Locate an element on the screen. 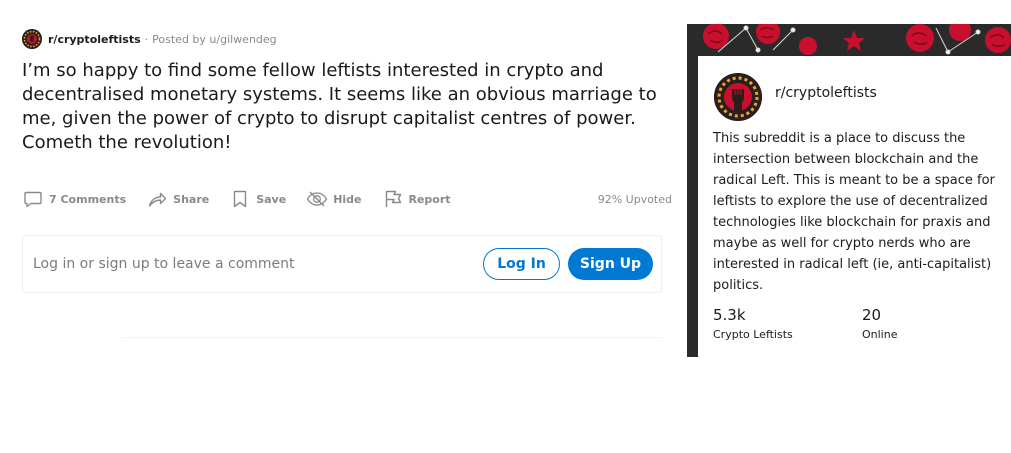 This screenshot has height=453, width=1011. eye-slash-icon is located at coordinates (317, 199).